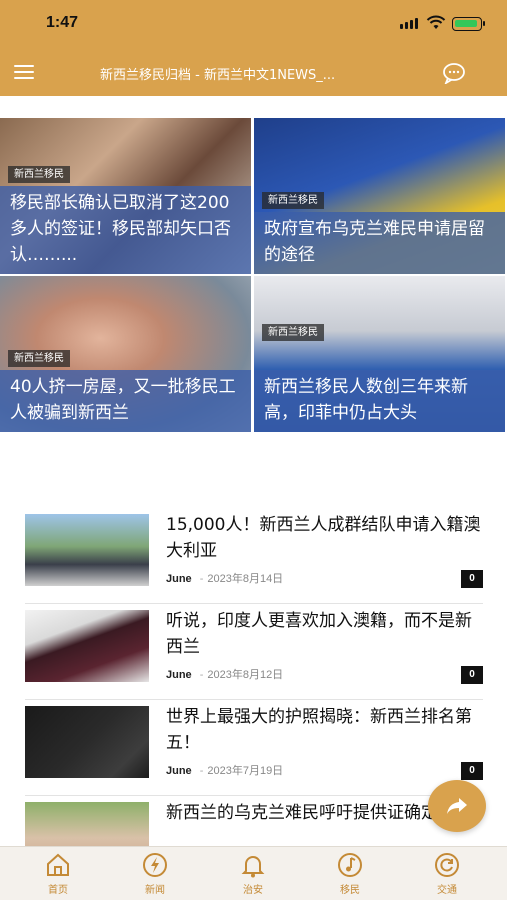 The width and height of the screenshot is (507, 900). I want to click on bell-icon, so click(253, 867).